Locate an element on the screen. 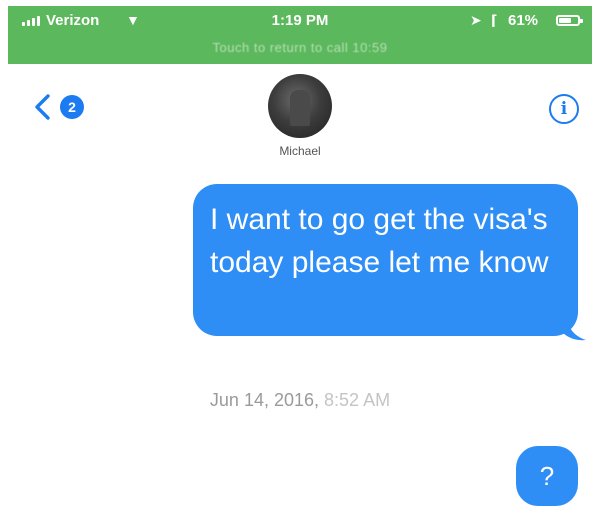  battery-percentage: 61% is located at coordinates (523, 20).